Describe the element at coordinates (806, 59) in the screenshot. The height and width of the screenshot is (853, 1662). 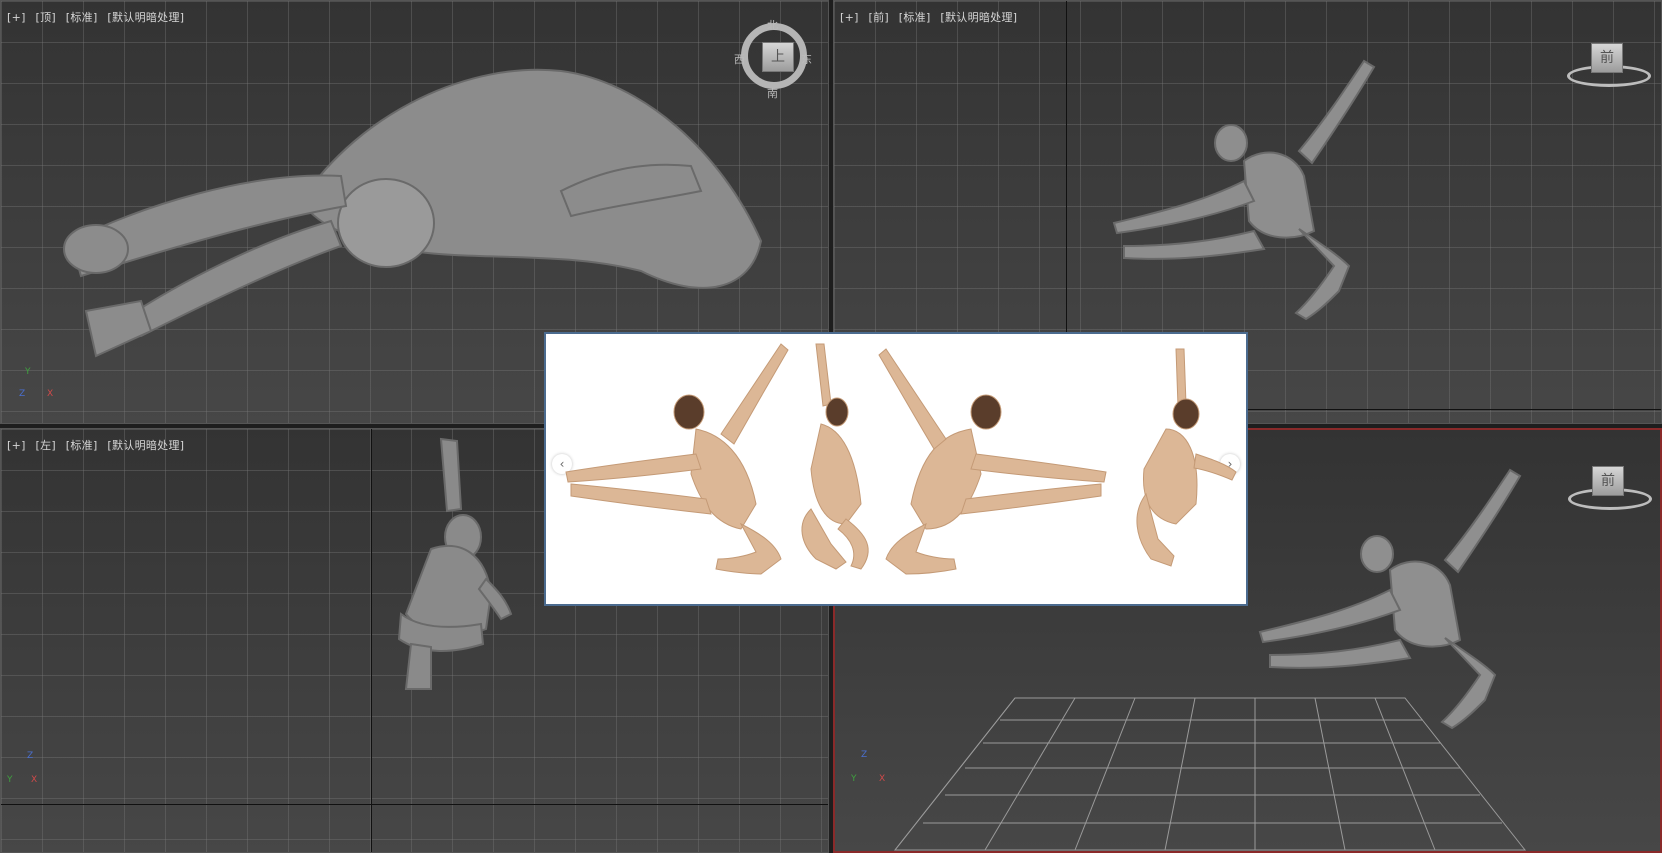
I see `compass-east: 东` at that location.